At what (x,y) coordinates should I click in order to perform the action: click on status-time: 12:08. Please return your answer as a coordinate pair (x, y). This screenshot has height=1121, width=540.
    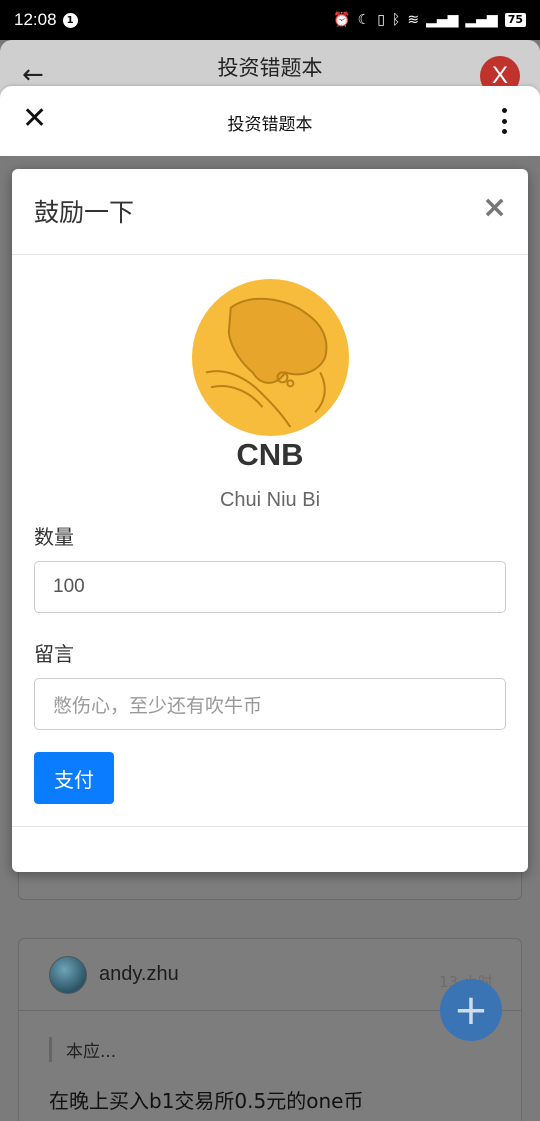
    Looking at the image, I should click on (35, 19).